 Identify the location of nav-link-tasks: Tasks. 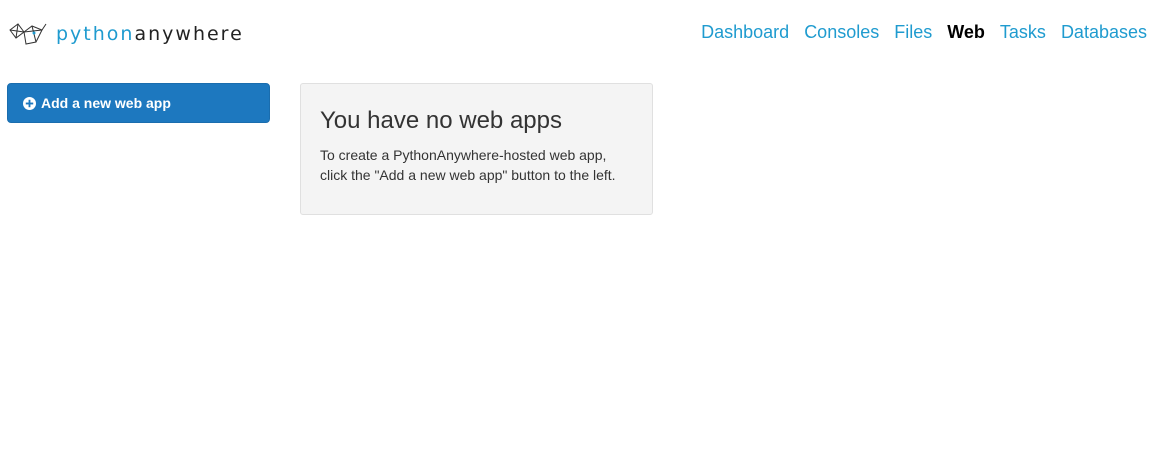
(1023, 32).